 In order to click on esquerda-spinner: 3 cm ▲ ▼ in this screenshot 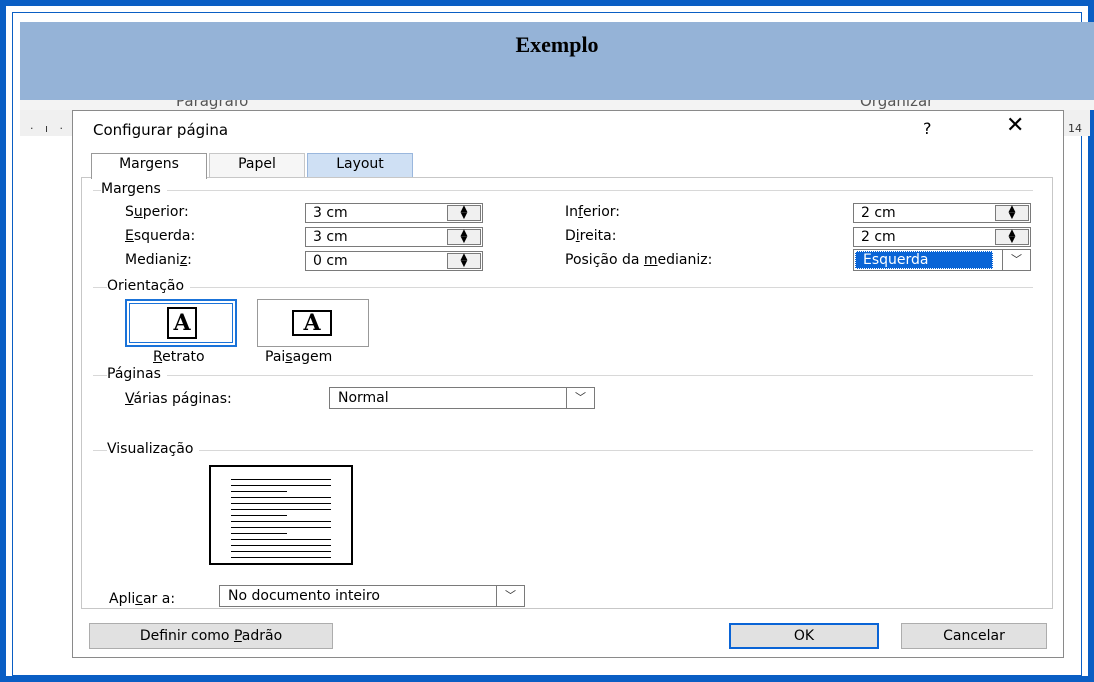, I will do `click(394, 237)`.